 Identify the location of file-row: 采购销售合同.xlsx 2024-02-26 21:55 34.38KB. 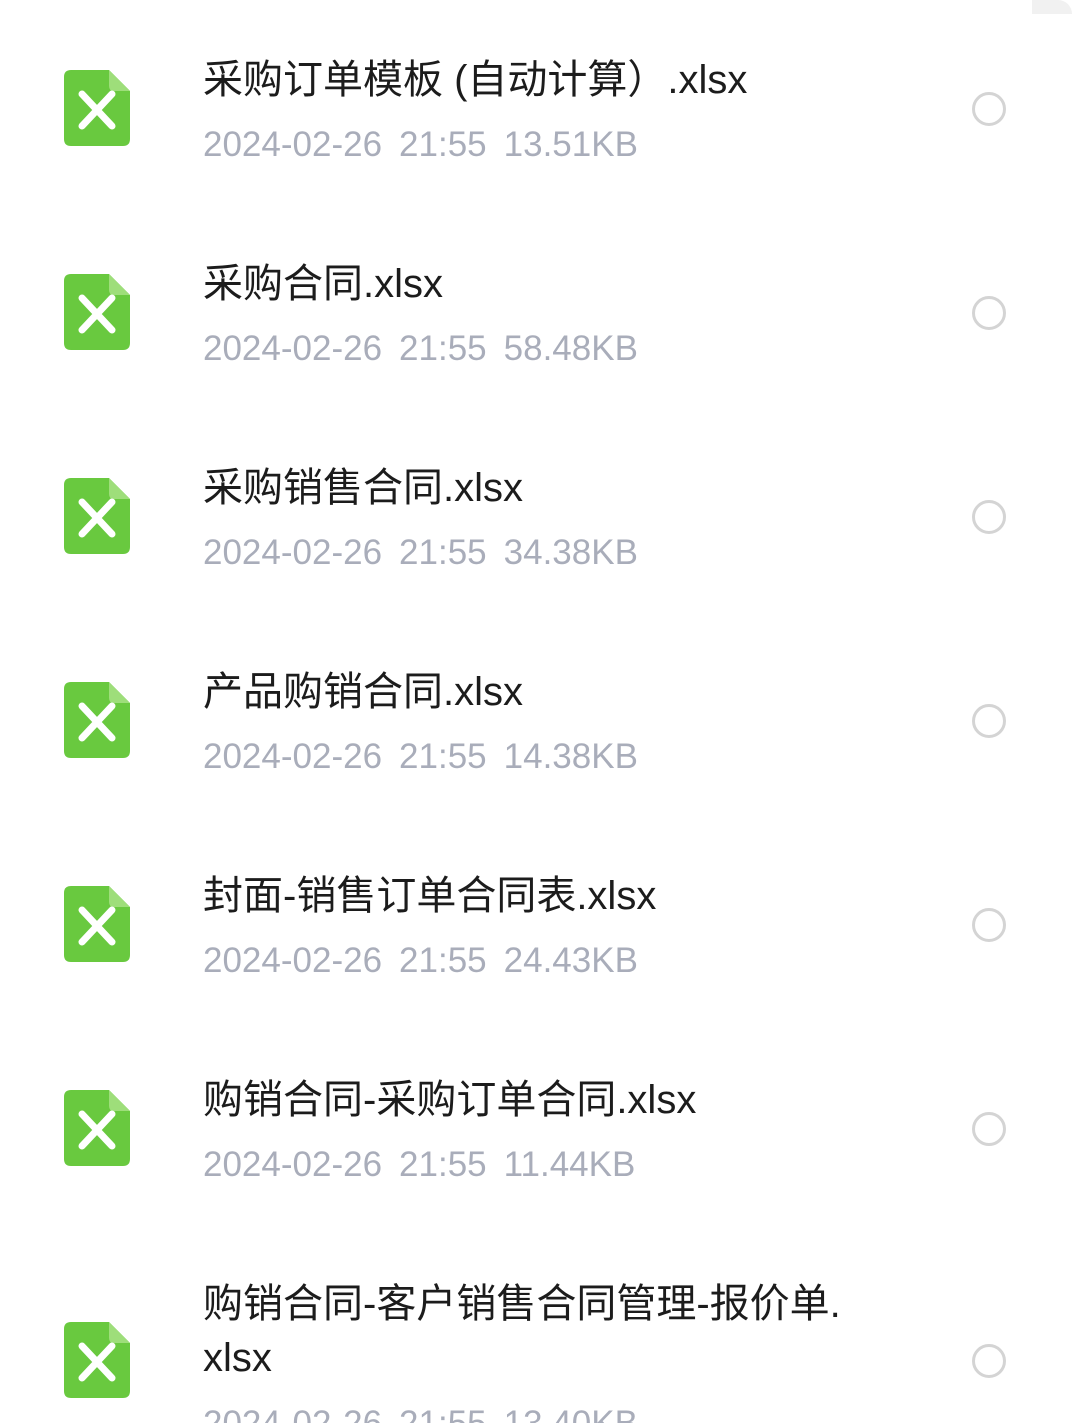
(536, 510).